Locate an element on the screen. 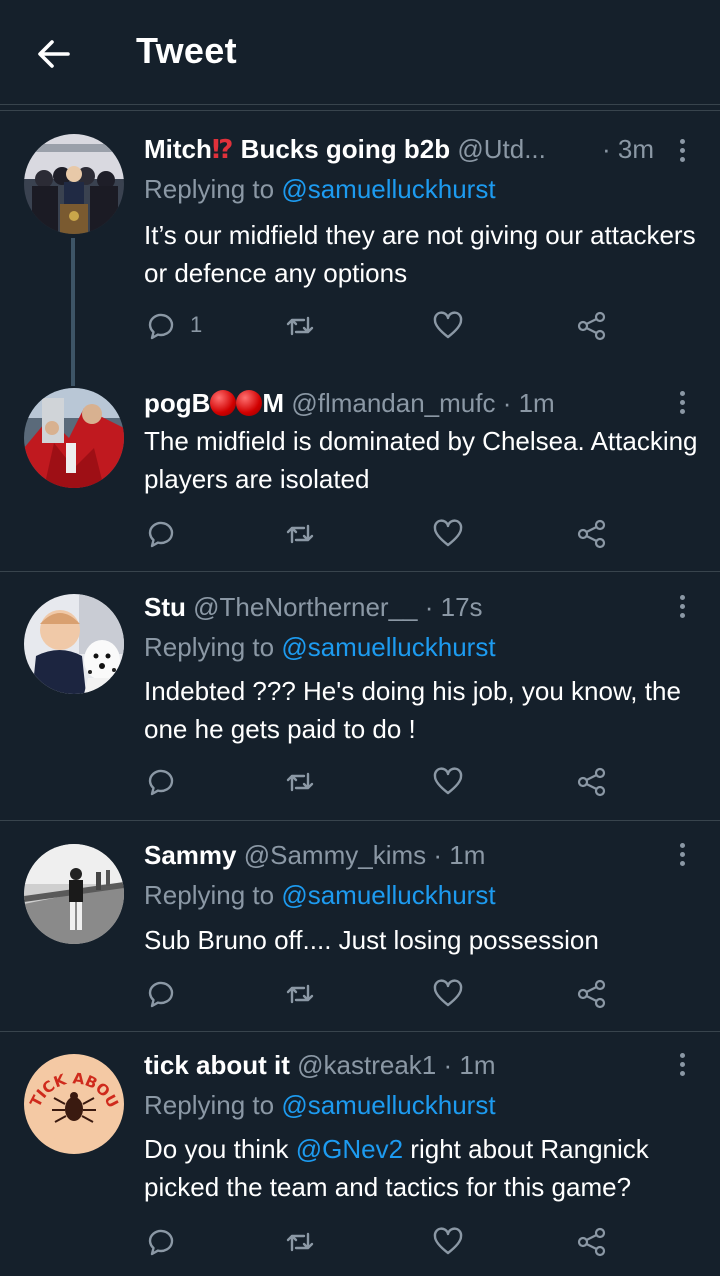 Image resolution: width=720 pixels, height=1276 pixels. tweet-header: Sammy @Sammy_kims · 1m is located at coordinates (314, 855).